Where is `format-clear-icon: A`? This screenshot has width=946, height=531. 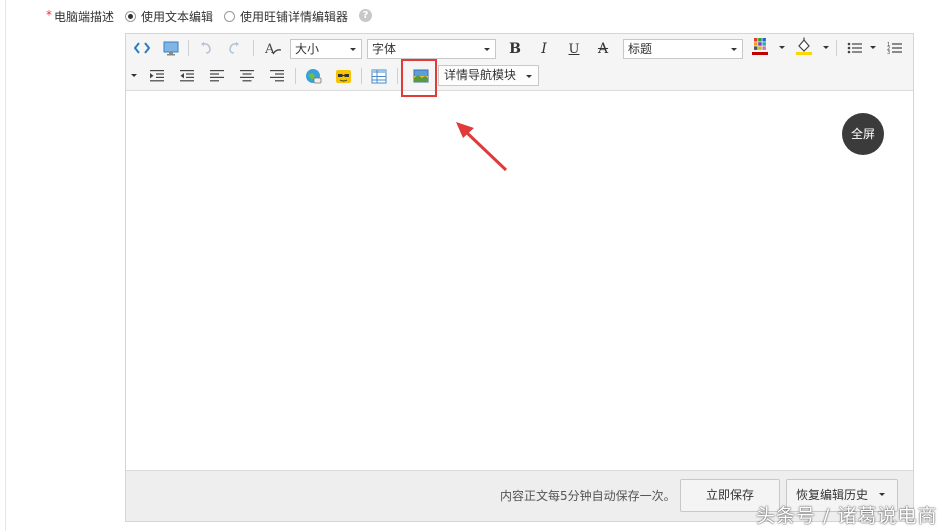
format-clear-icon: A is located at coordinates (273, 49).